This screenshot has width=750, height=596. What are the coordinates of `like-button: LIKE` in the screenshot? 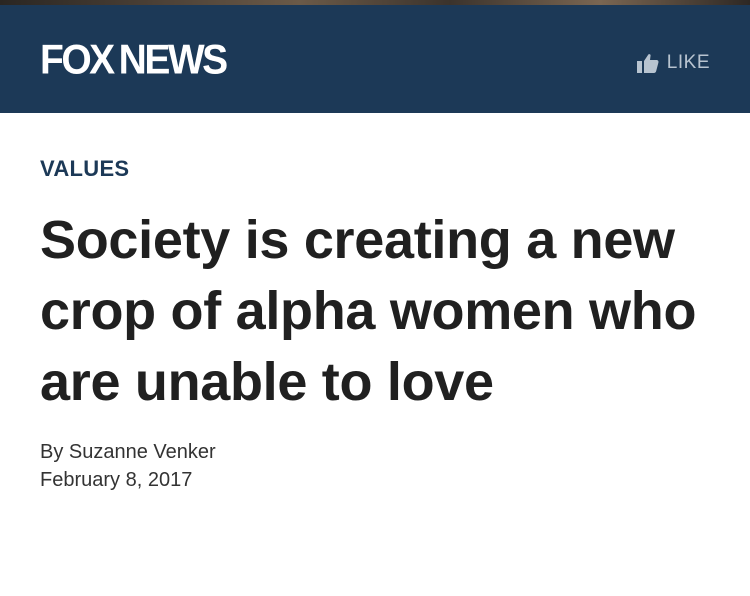 It's located at (673, 63).